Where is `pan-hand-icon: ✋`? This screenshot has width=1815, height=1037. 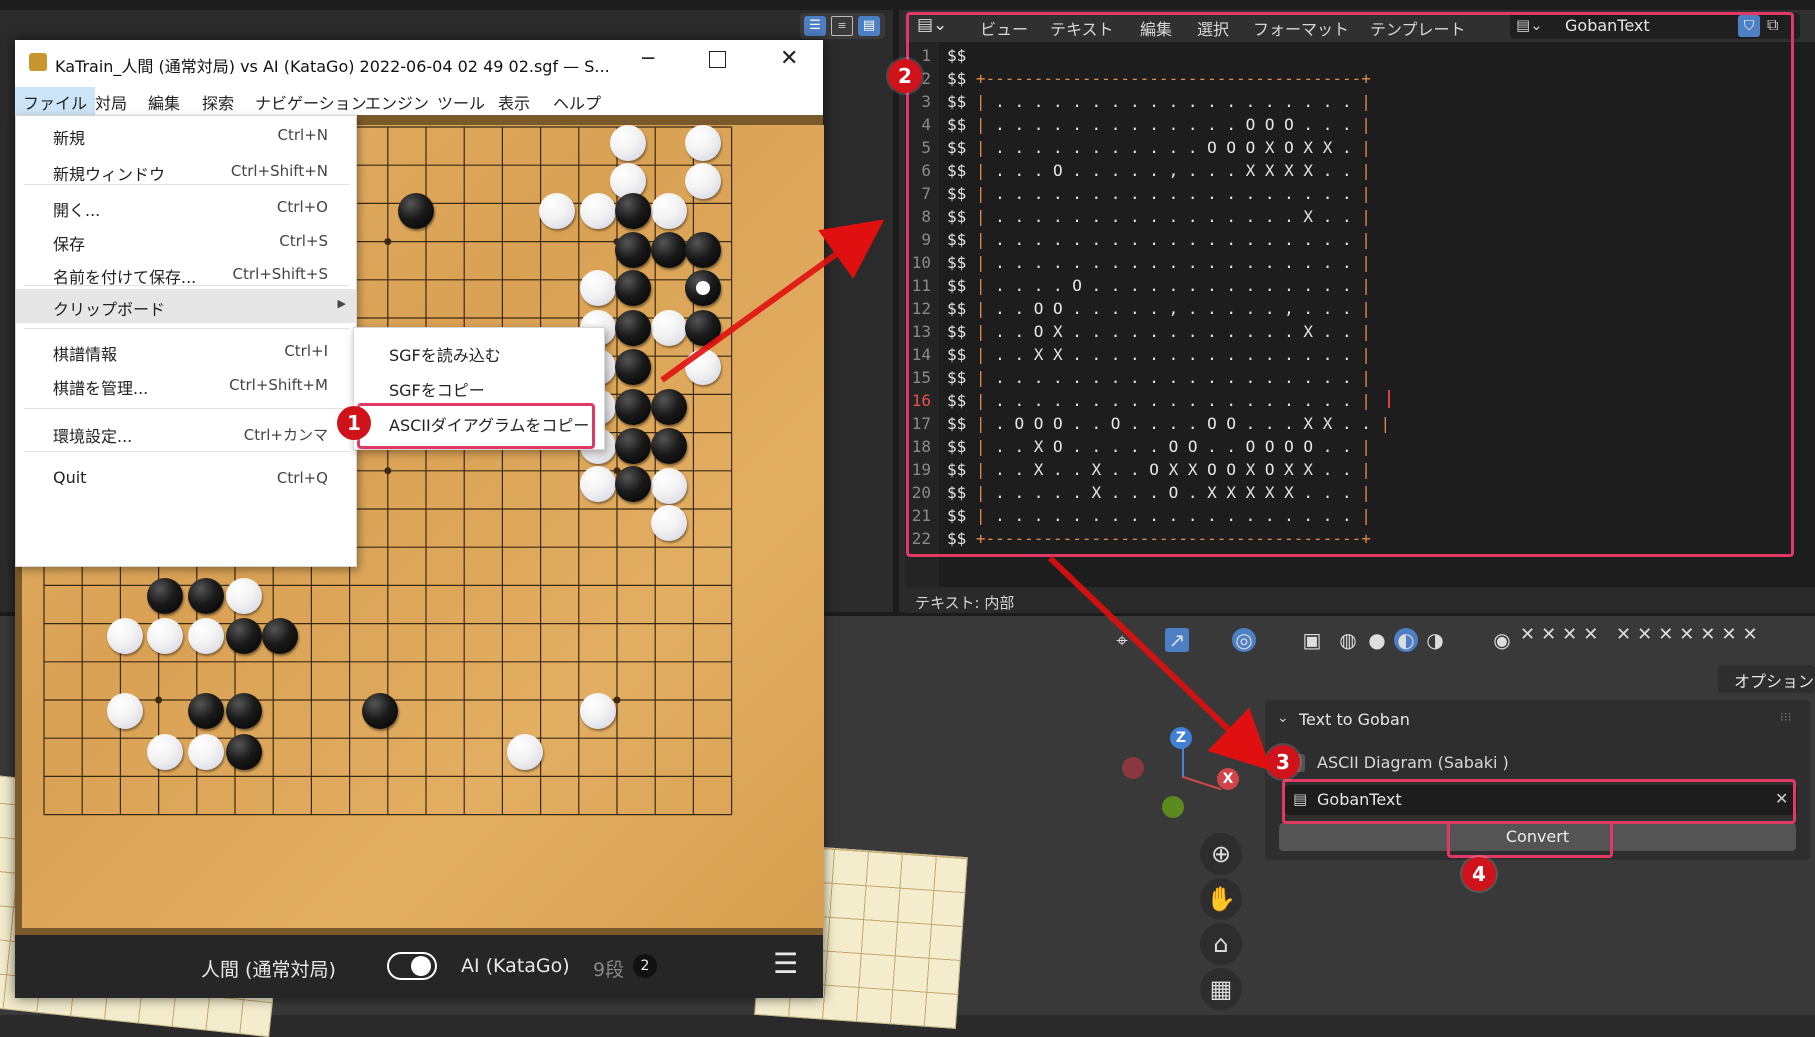
pan-hand-icon: ✋ is located at coordinates (1221, 899).